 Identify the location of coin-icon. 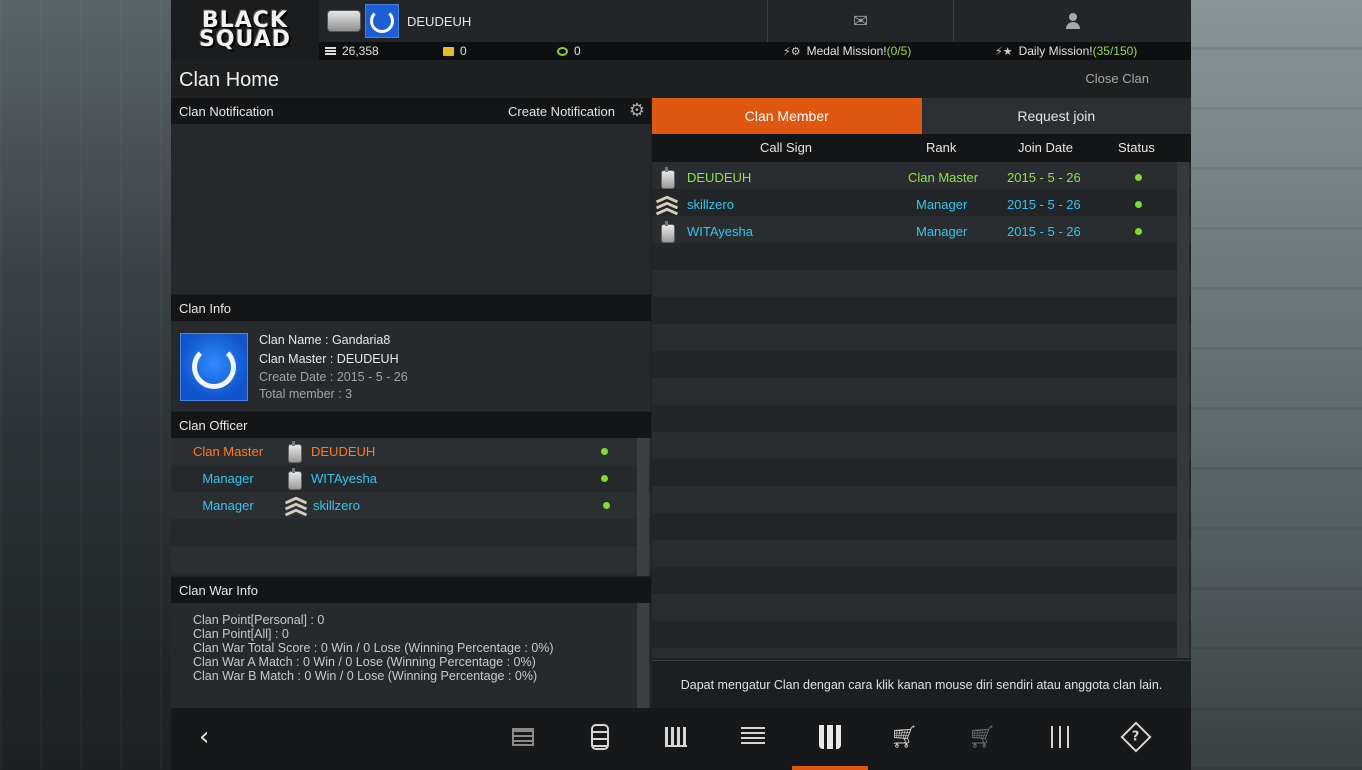
(562, 51).